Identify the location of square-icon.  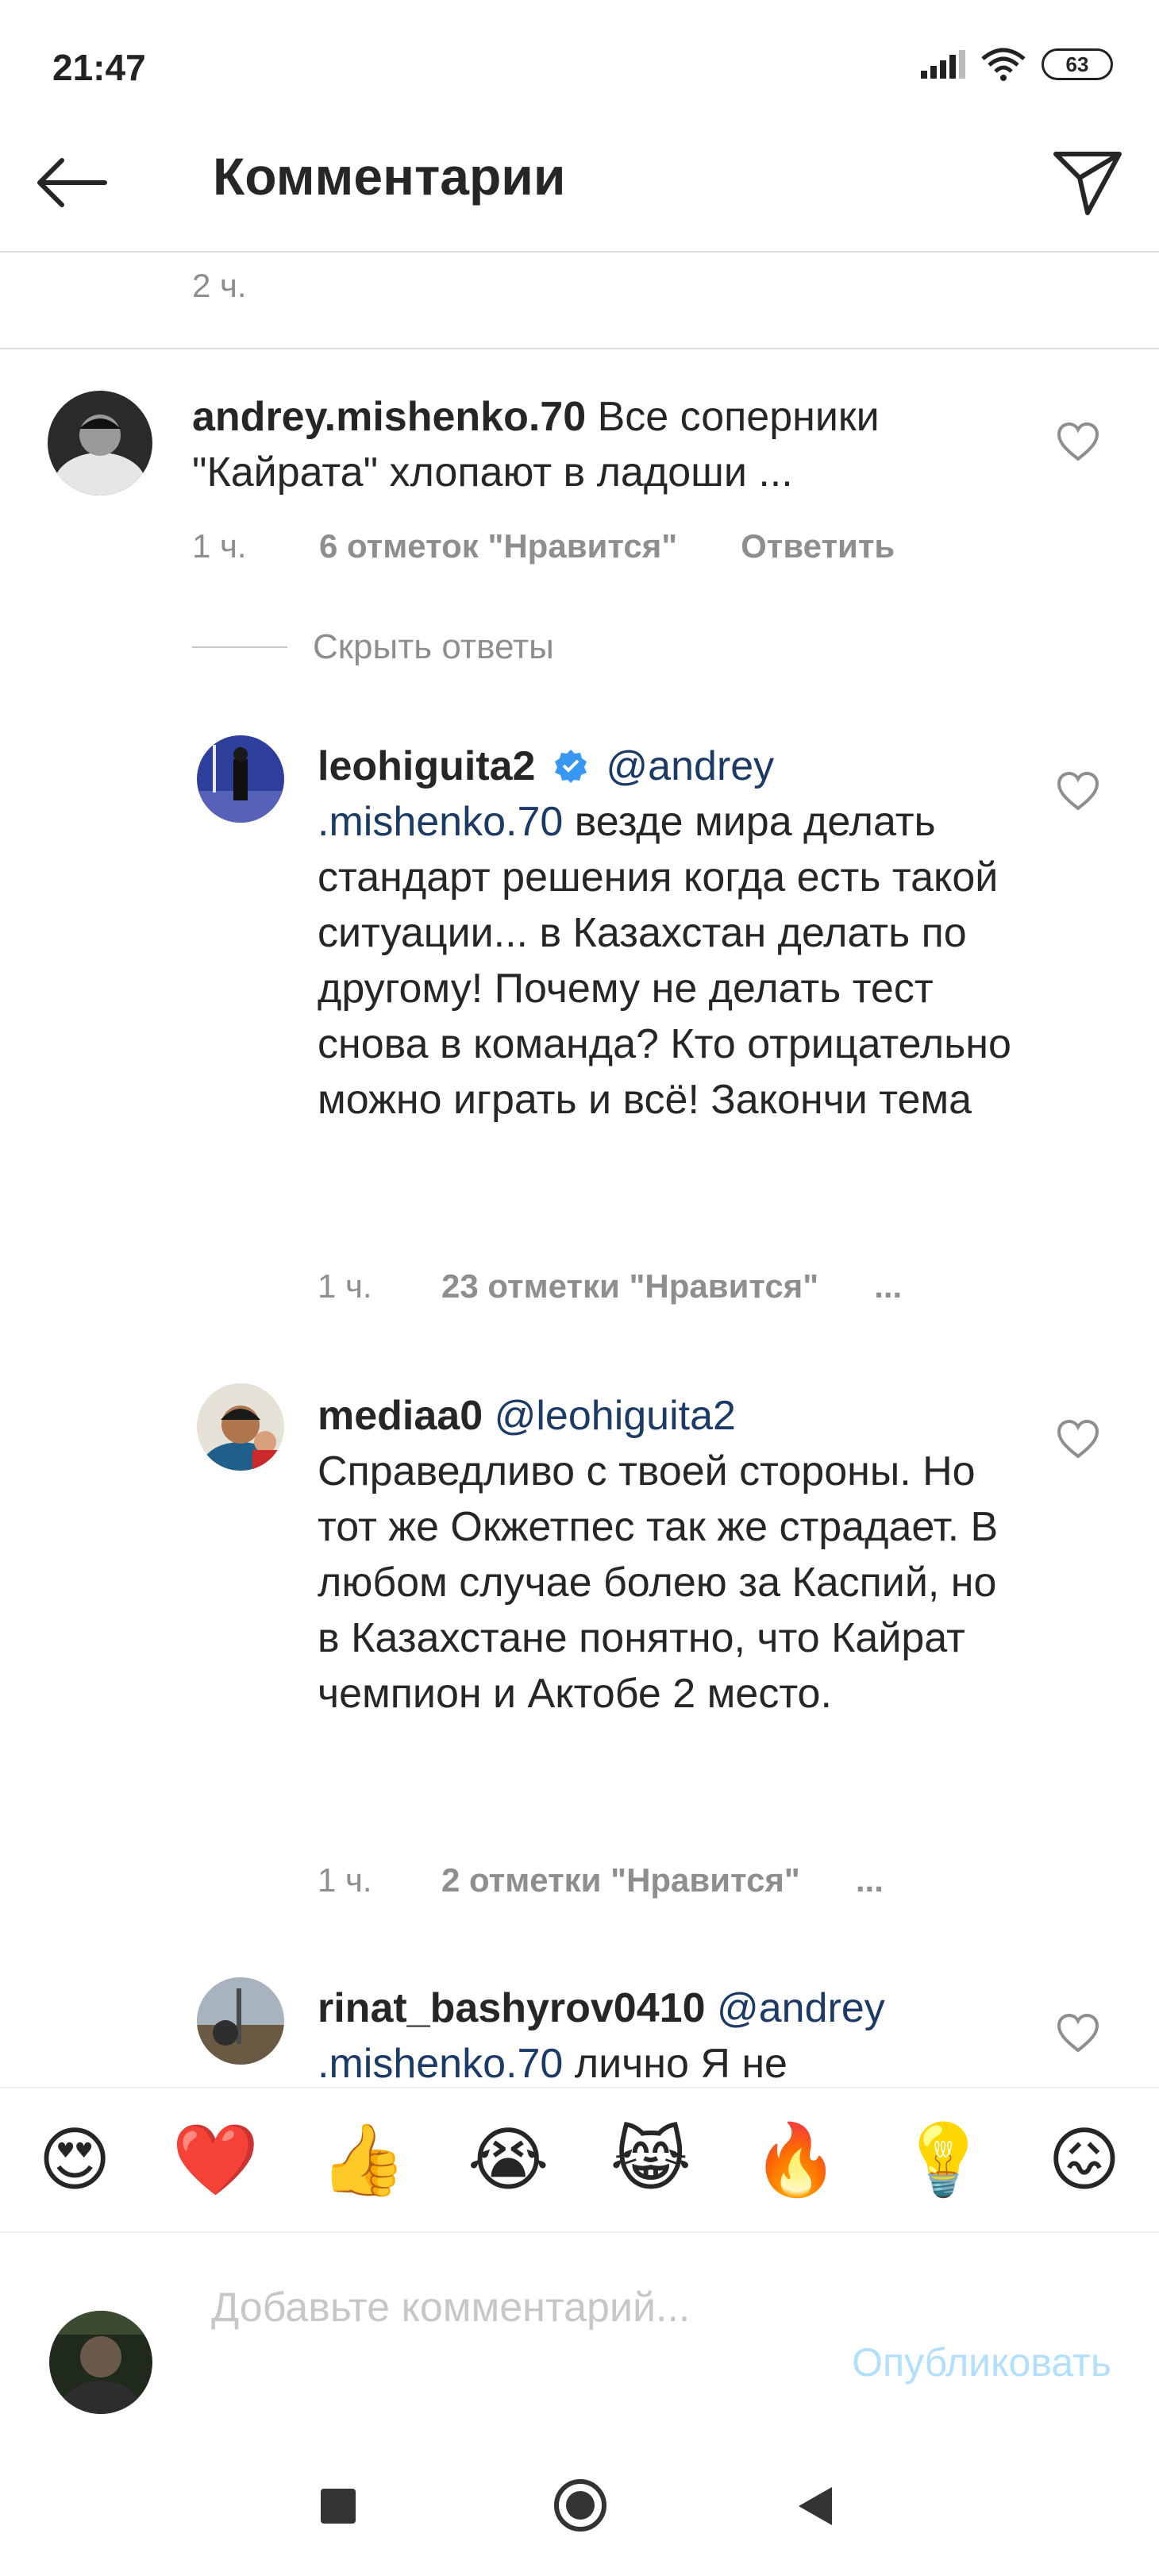
(338, 2506).